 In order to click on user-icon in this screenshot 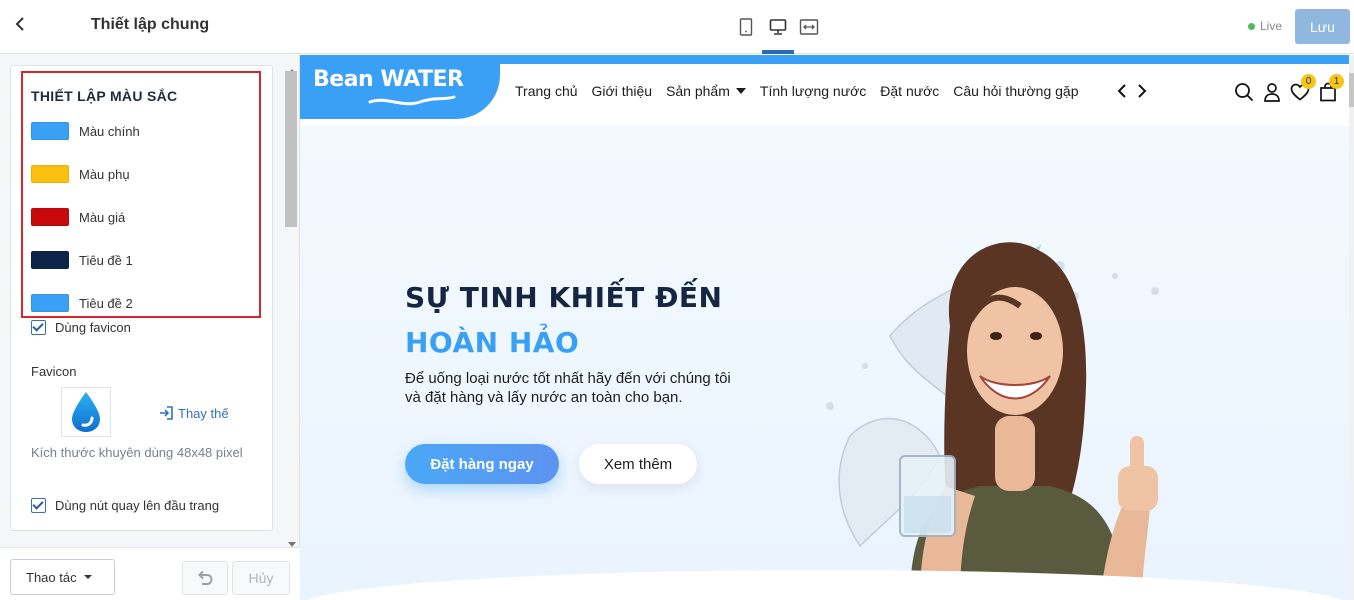, I will do `click(1272, 92)`.